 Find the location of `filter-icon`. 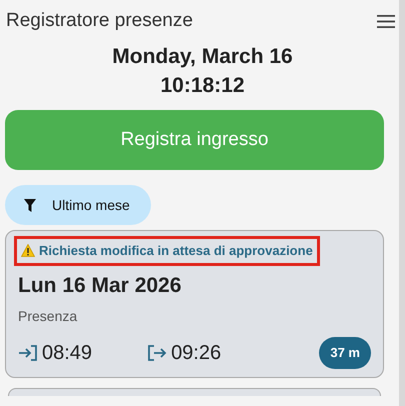

filter-icon is located at coordinates (30, 205).